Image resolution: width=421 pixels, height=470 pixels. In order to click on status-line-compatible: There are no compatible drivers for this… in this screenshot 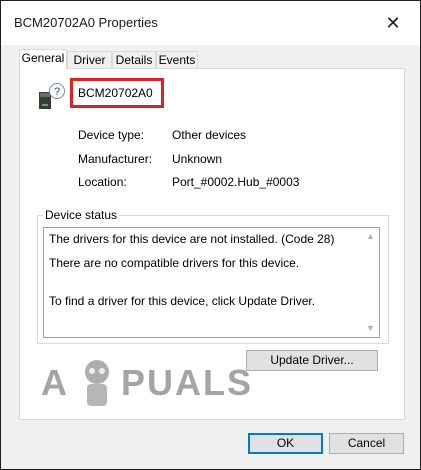, I will do `click(174, 263)`.